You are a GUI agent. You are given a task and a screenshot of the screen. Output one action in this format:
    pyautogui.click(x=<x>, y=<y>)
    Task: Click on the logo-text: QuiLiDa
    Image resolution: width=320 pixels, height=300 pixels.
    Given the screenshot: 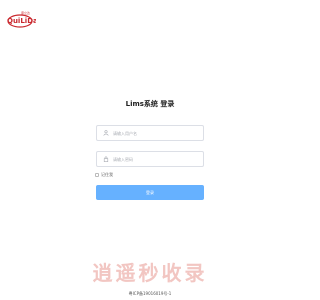 What is the action you would take?
    pyautogui.click(x=21, y=21)
    